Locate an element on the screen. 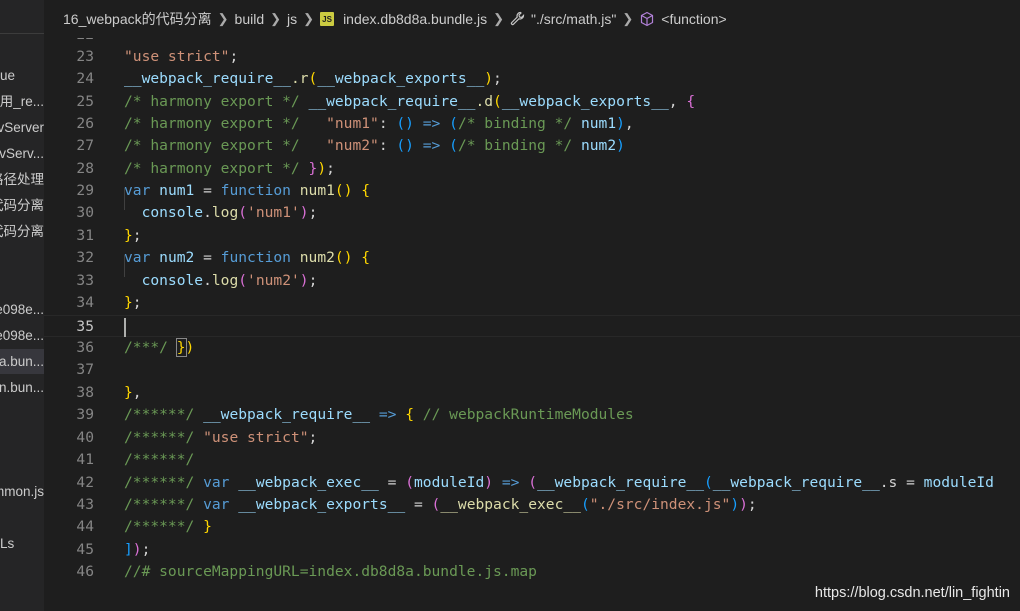  code-line: 34}; is located at coordinates (532, 303).